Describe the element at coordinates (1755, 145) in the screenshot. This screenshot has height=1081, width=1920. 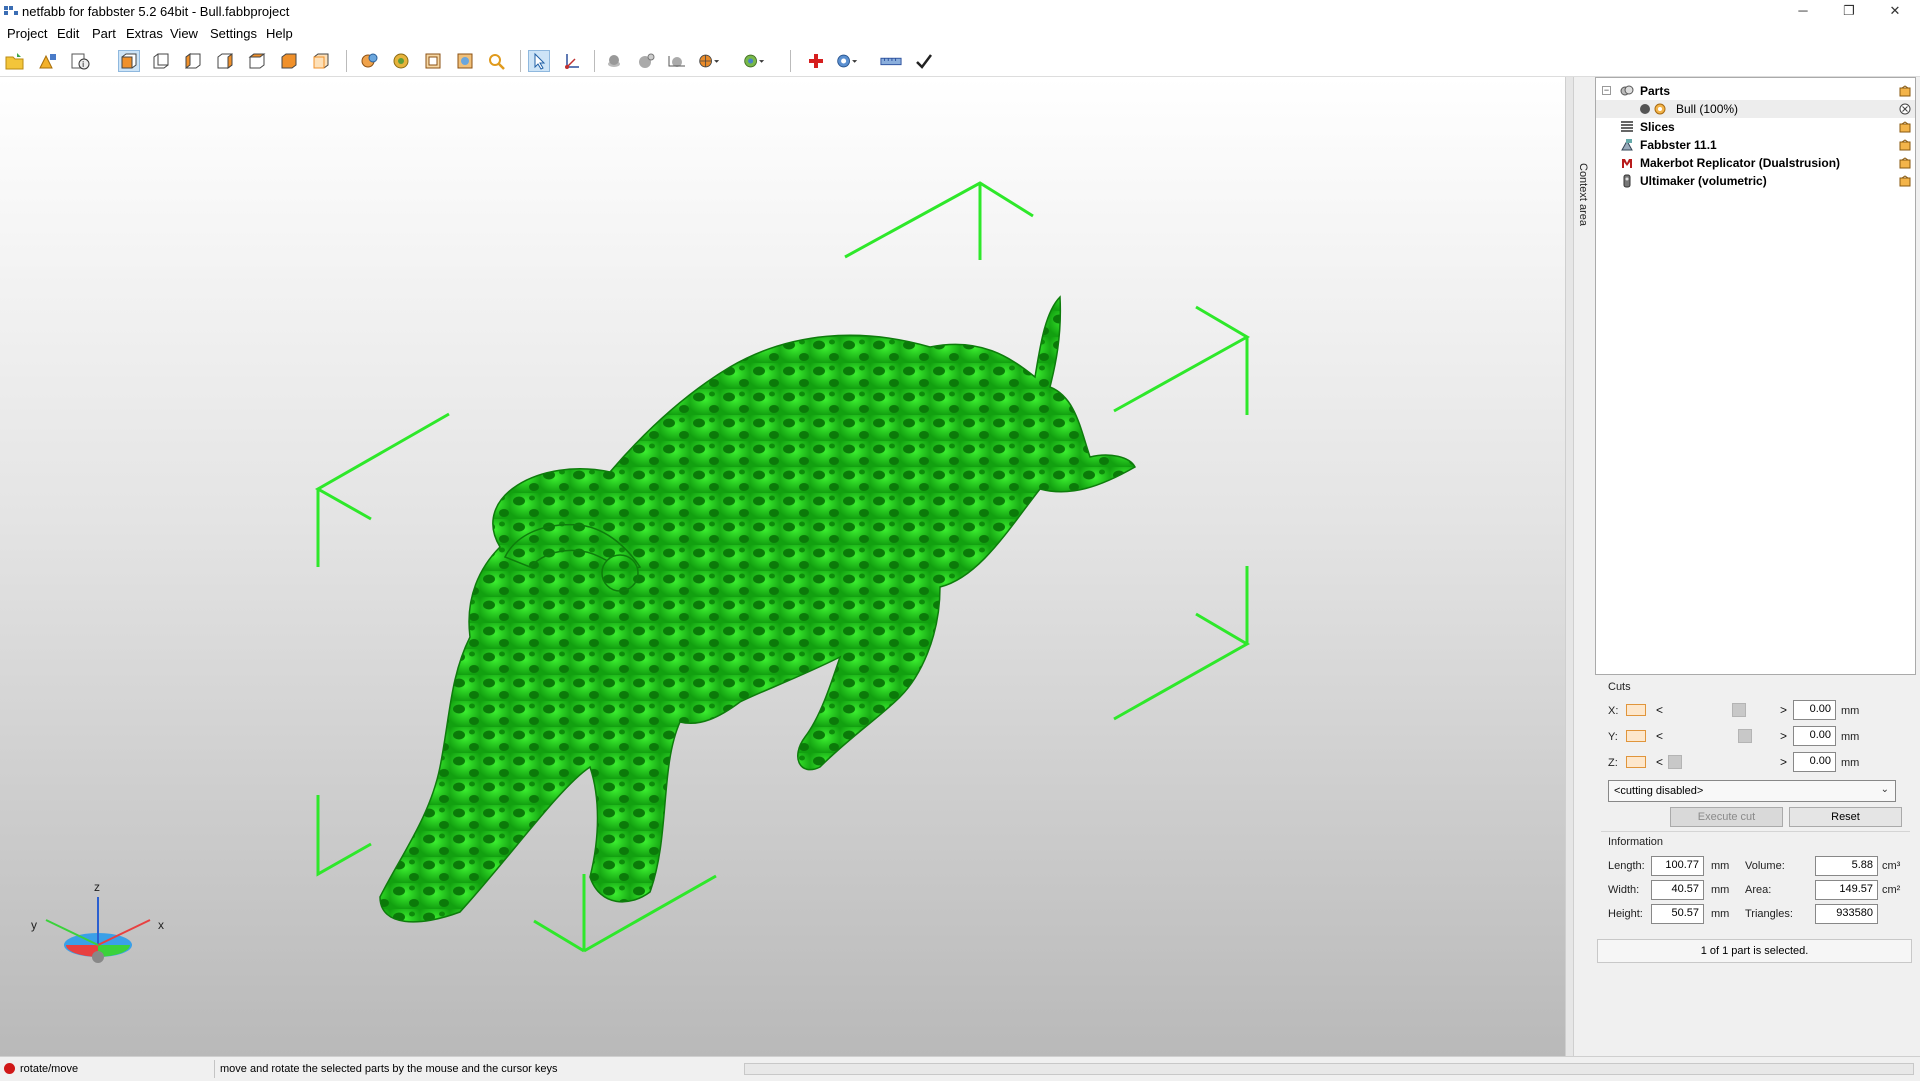
I see `tree-item-fabbster: Fabbster 11.1` at that location.